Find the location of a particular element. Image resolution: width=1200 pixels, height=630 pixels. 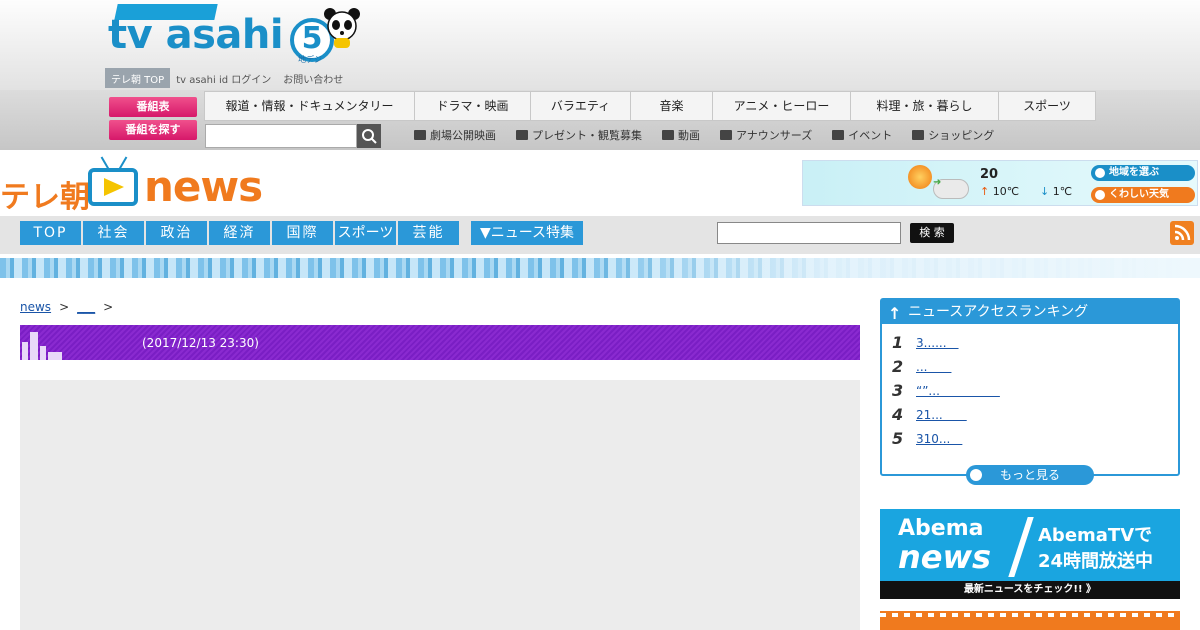

subnav-announcers: アナウンサーズ is located at coordinates (766, 135).